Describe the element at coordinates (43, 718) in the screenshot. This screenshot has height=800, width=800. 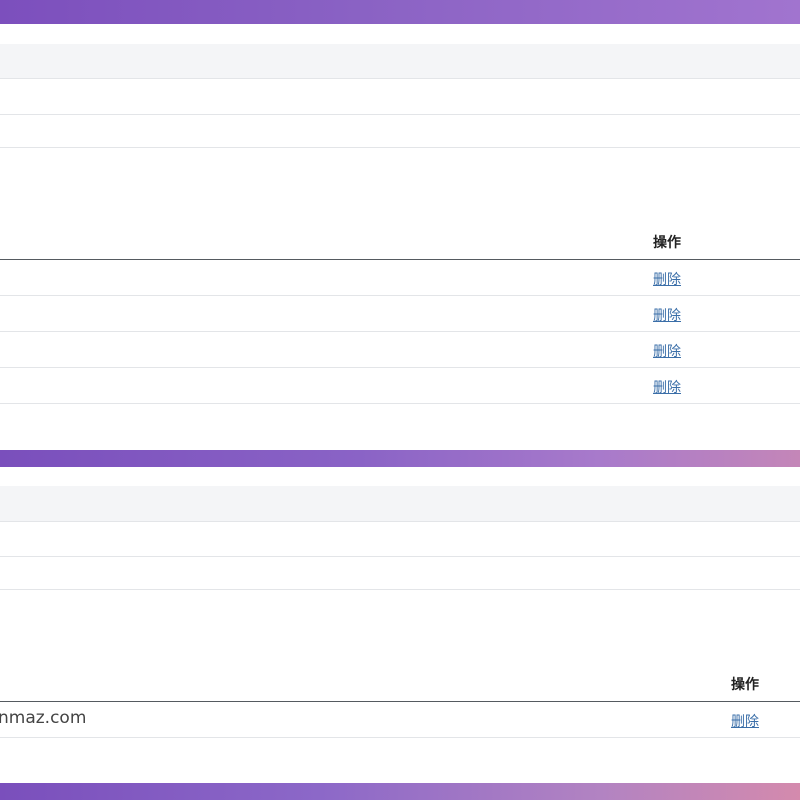
I see `row-domain-text: nmaz.com` at that location.